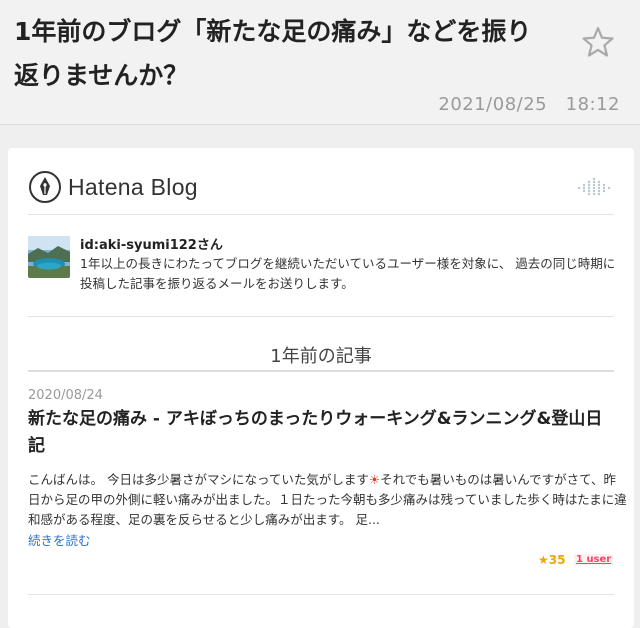  What do you see at coordinates (594, 559) in the screenshot?
I see `bookmark-users-badge: 1 user` at bounding box center [594, 559].